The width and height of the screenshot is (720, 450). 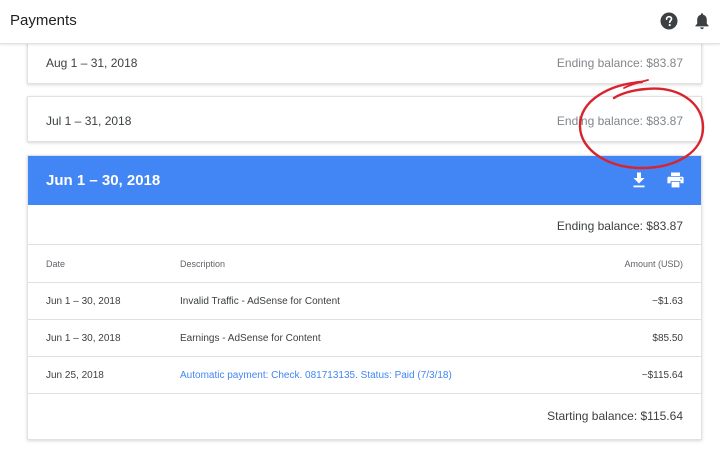 What do you see at coordinates (250, 338) in the screenshot?
I see `row-description: Earnings - AdSense for Content` at bounding box center [250, 338].